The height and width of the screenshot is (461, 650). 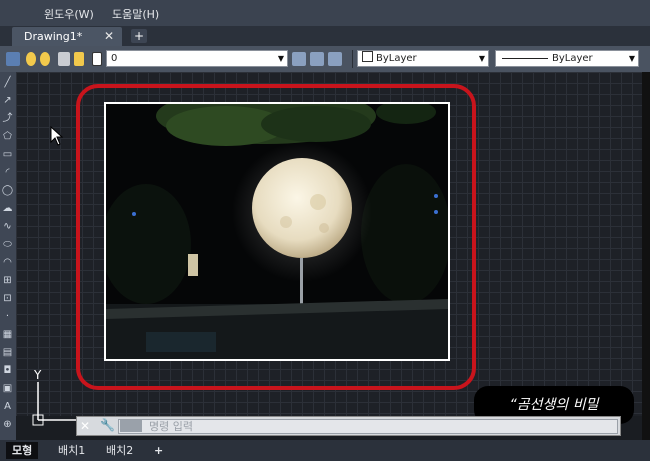 What do you see at coordinates (7, 298) in the screenshot?
I see `make-block-icon: ⊡` at bounding box center [7, 298].